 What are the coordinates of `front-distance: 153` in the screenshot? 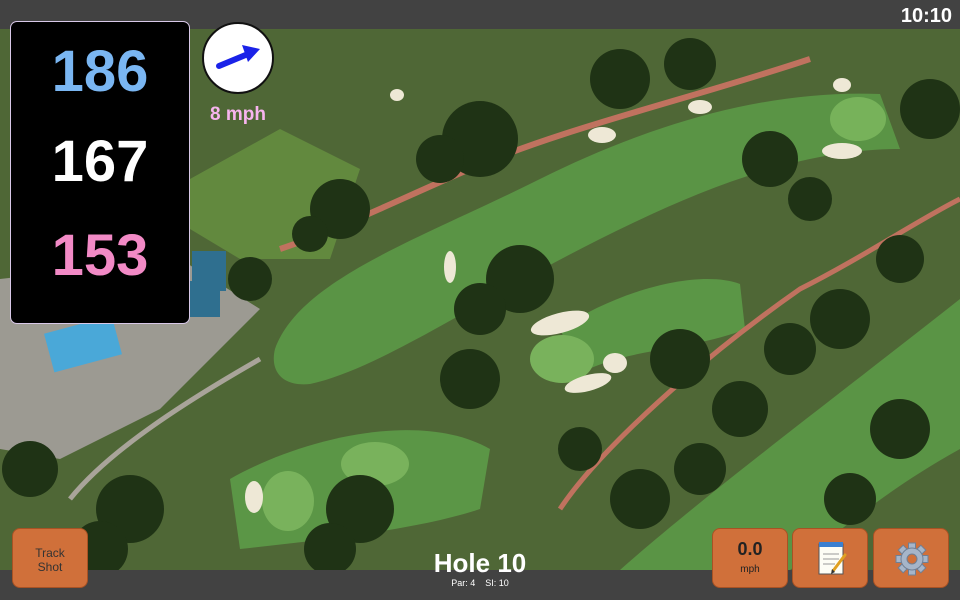 It's located at (100, 255).